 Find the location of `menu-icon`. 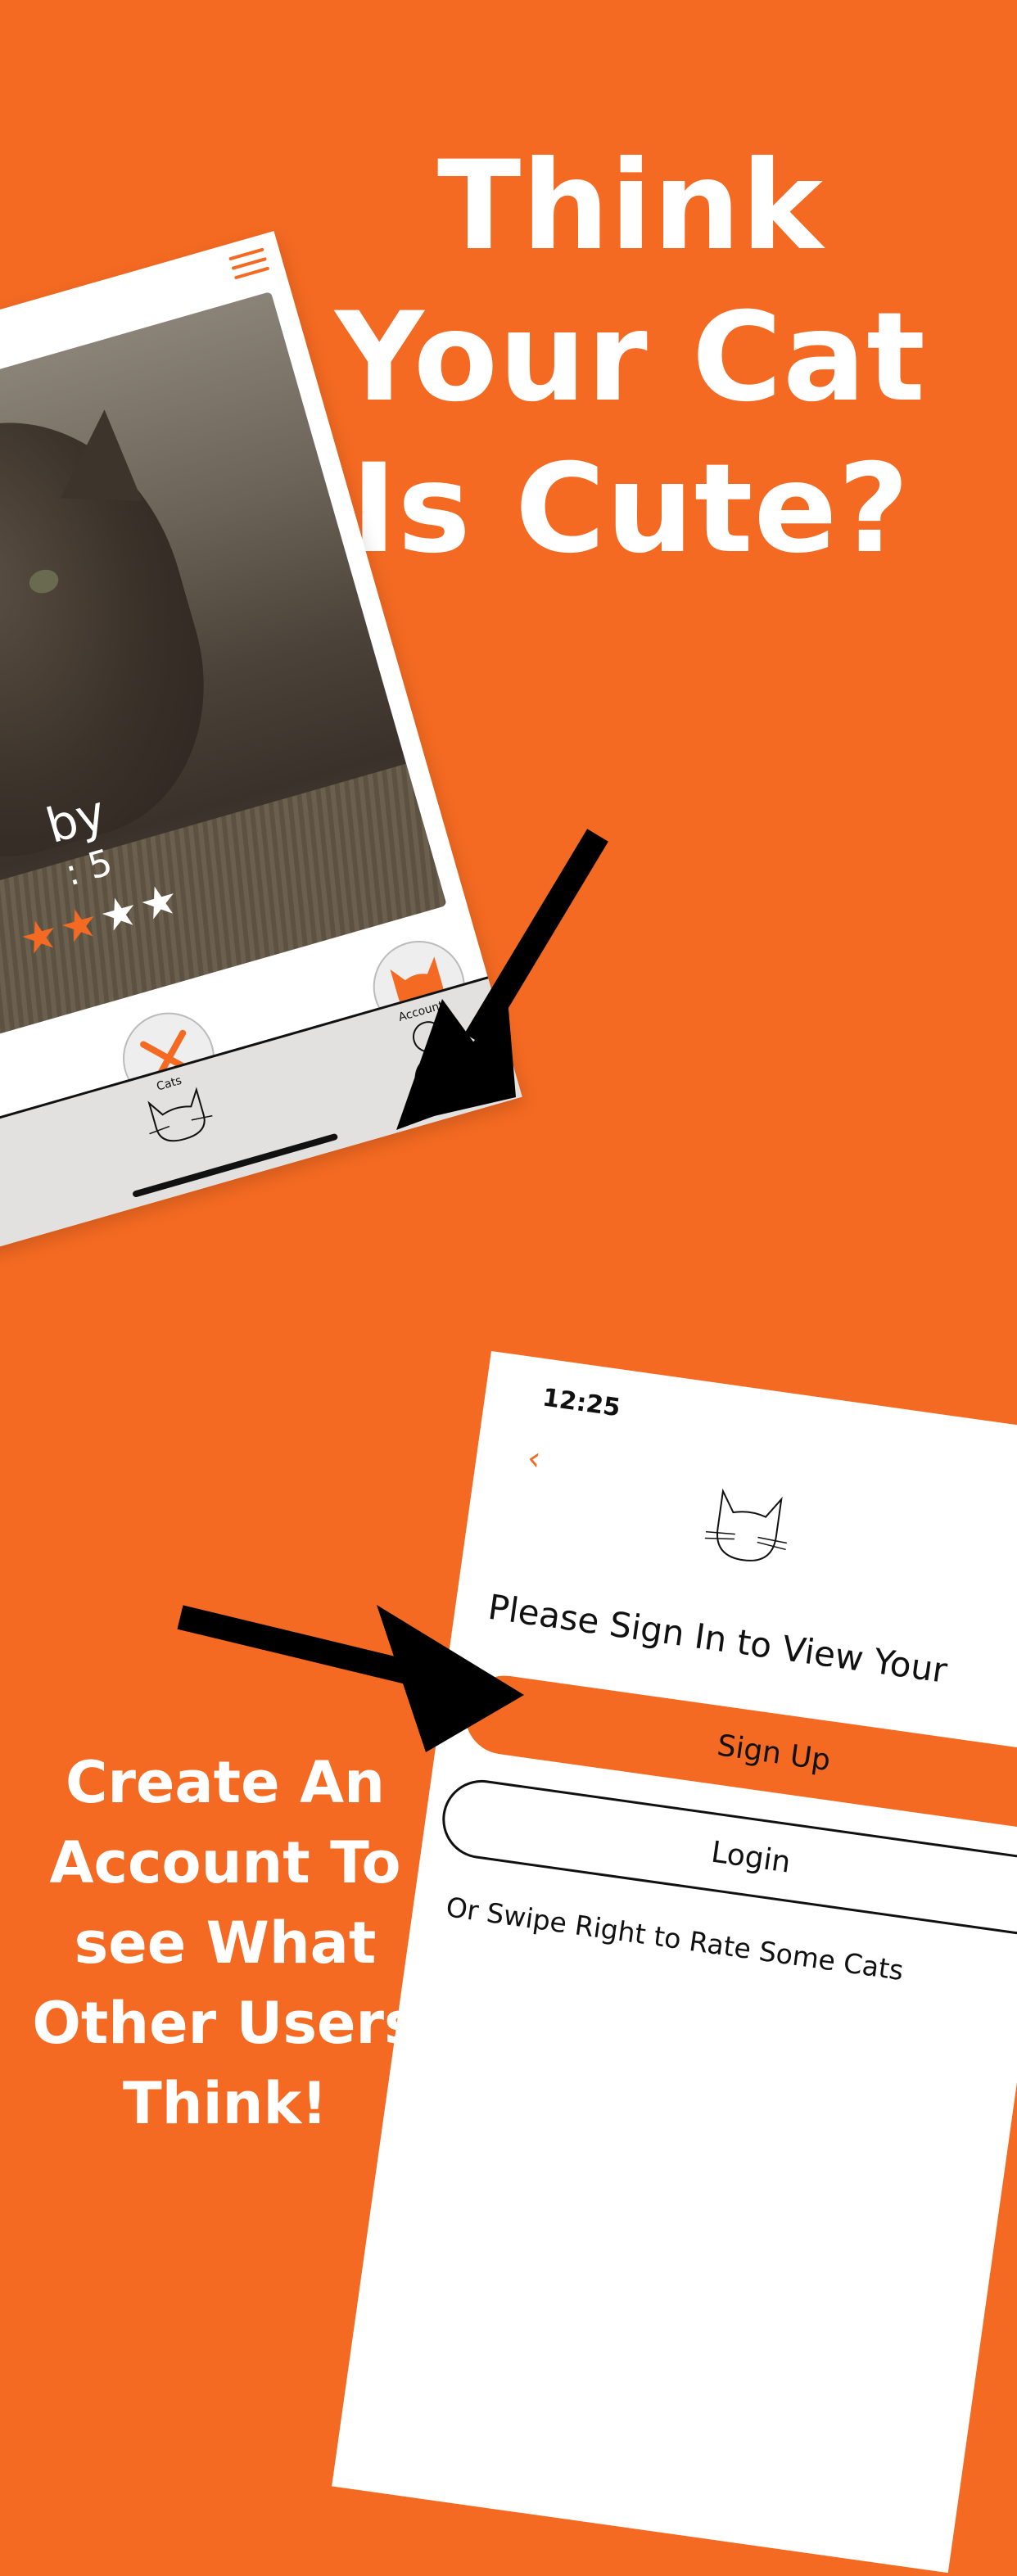

menu-icon is located at coordinates (249, 264).